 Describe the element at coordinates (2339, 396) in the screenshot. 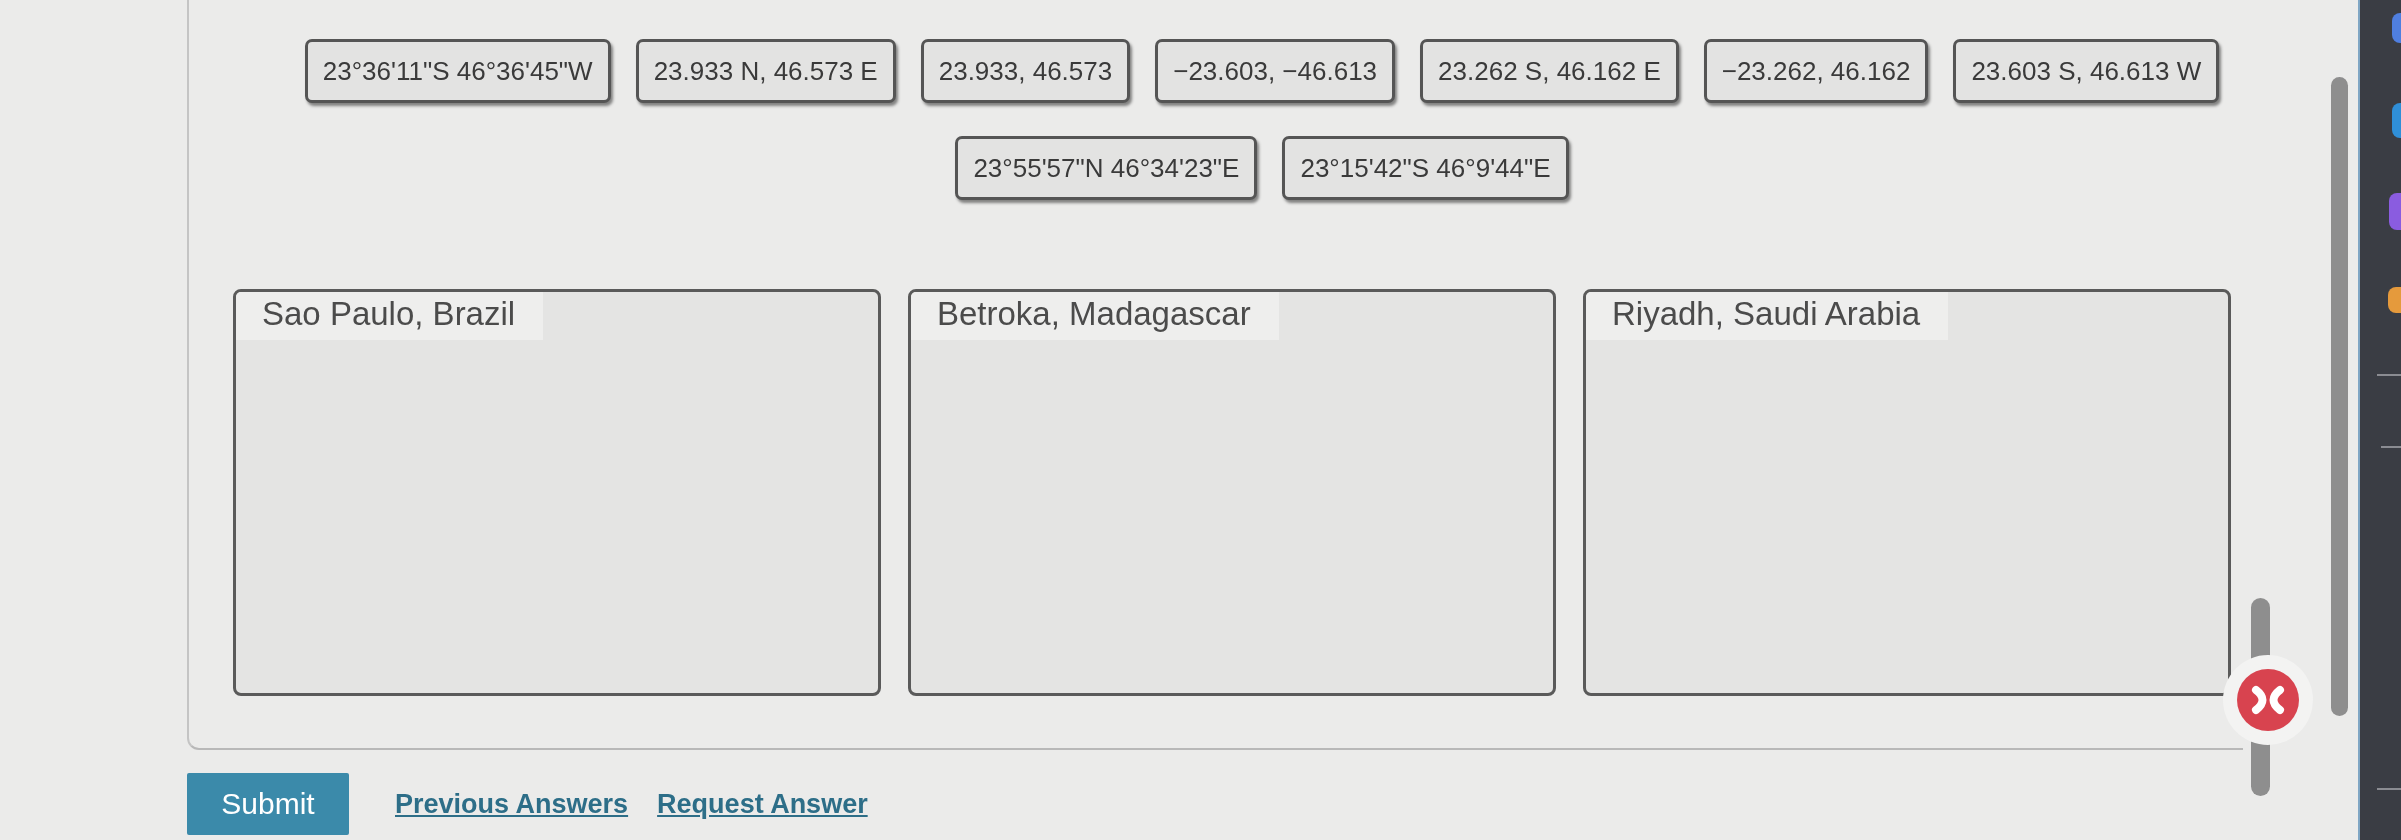

I see `scrollbar` at that location.